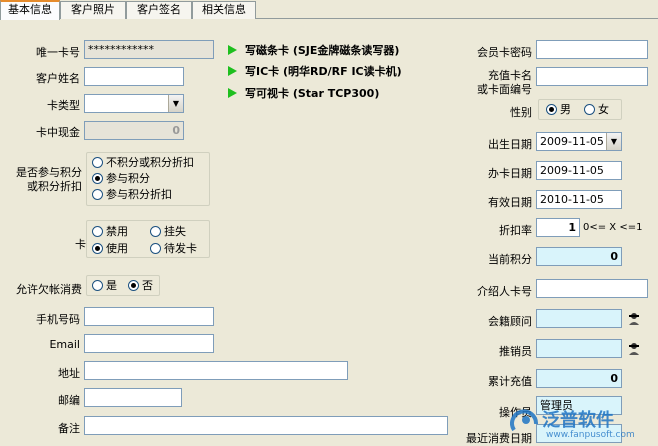  Describe the element at coordinates (510, 173) in the screenshot. I see `issue-date-label: 办卡日期` at that location.